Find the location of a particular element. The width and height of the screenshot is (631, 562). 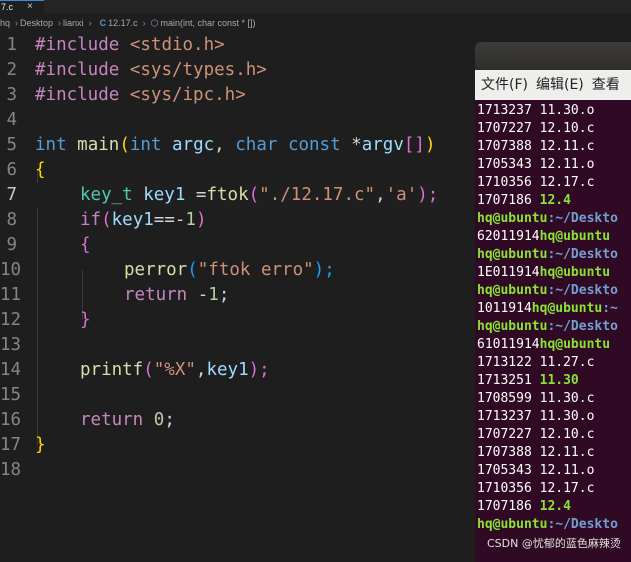

terminal-titlebar is located at coordinates (553, 56).